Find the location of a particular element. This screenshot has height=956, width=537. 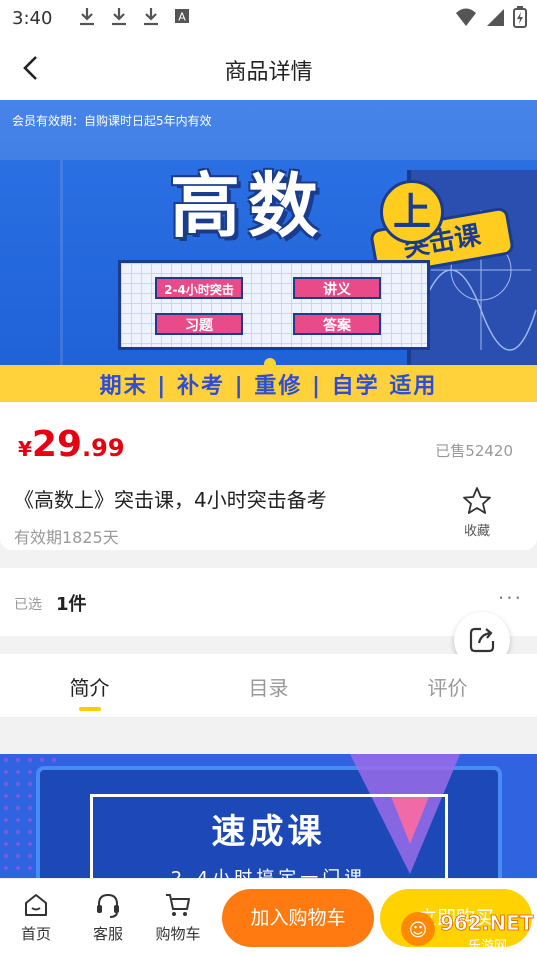

banner-title: 高数 is located at coordinates (248, 206).